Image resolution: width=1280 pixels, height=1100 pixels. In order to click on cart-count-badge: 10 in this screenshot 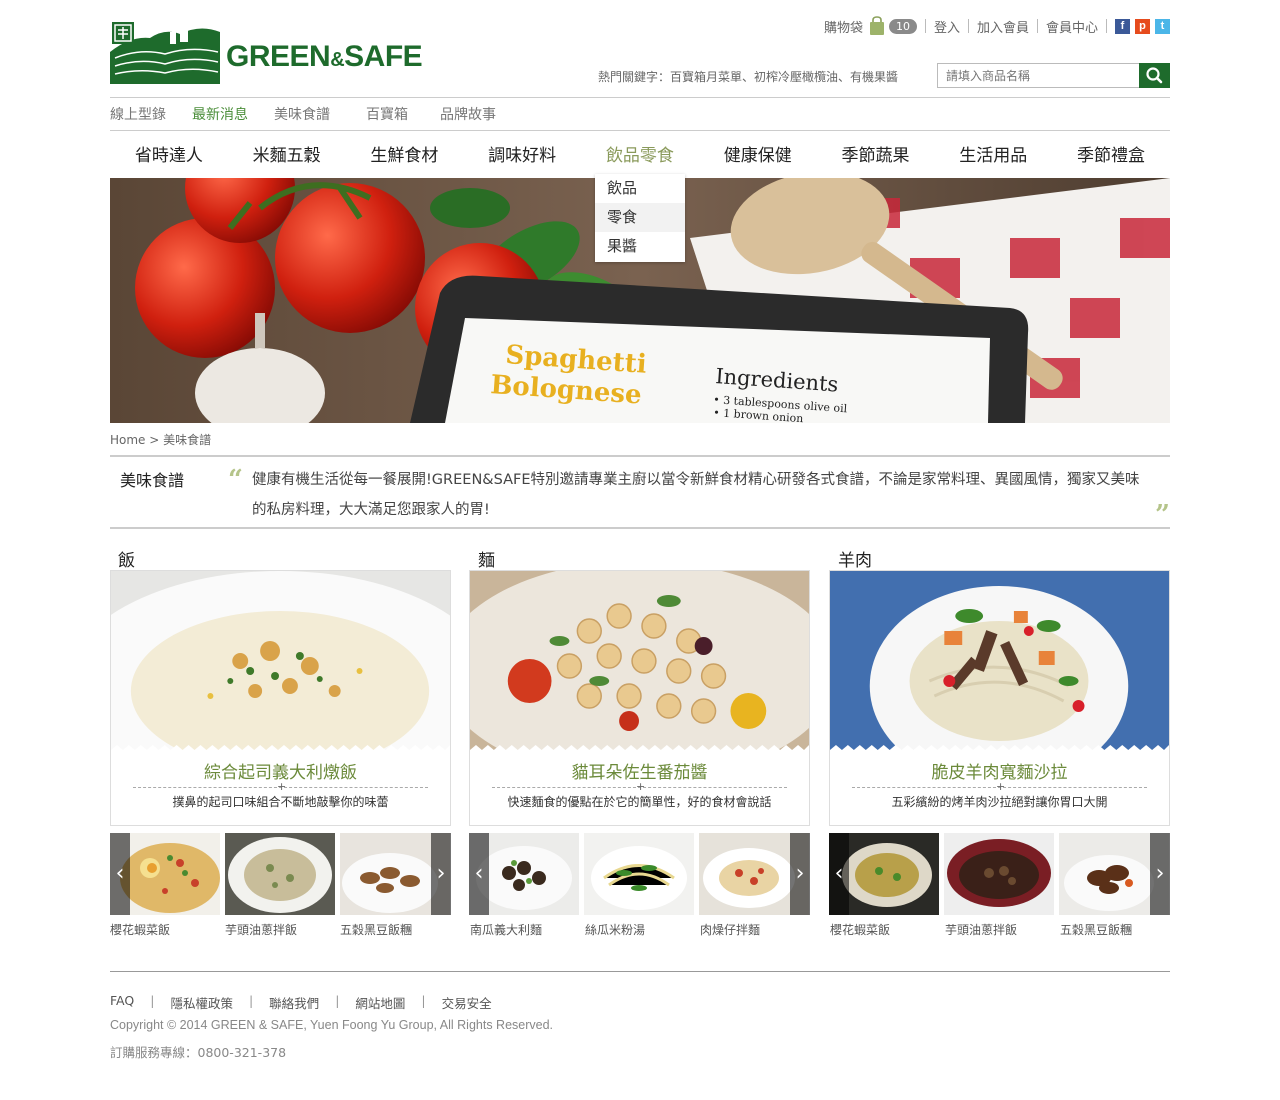, I will do `click(902, 26)`.